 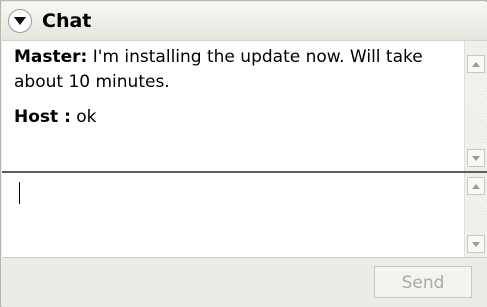 What do you see at coordinates (20, 21) in the screenshot?
I see `chevron-down-icon` at bounding box center [20, 21].